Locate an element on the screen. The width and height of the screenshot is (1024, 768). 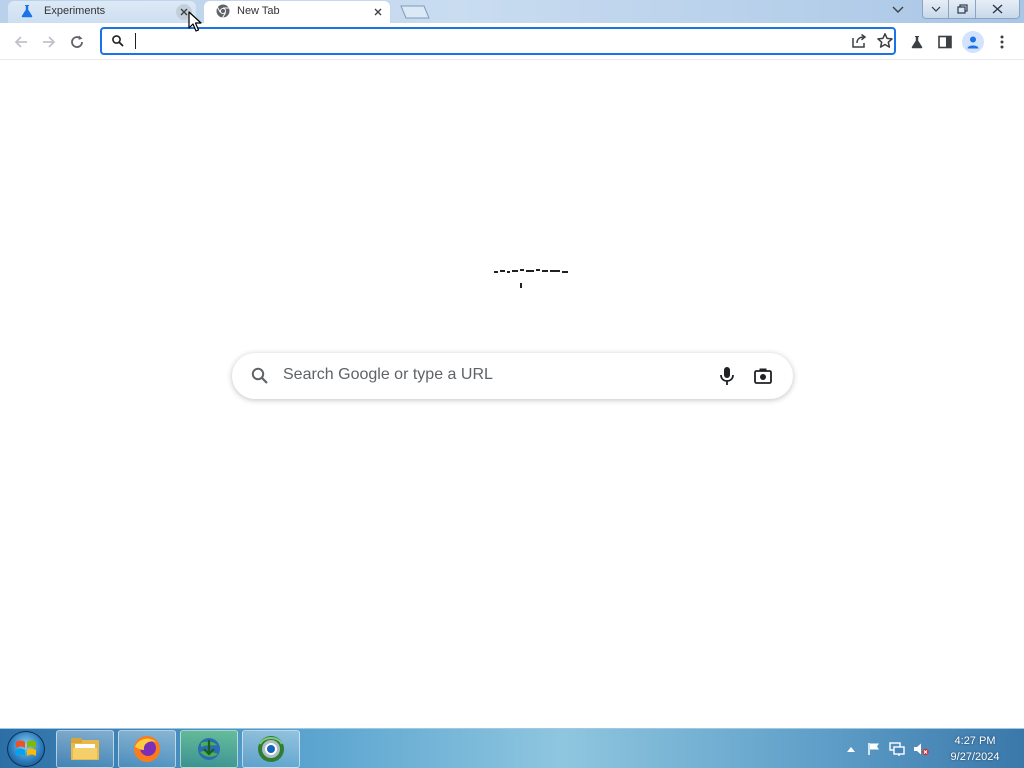
tab-strip: Experiments New Tab is located at coordinates (512, 11).